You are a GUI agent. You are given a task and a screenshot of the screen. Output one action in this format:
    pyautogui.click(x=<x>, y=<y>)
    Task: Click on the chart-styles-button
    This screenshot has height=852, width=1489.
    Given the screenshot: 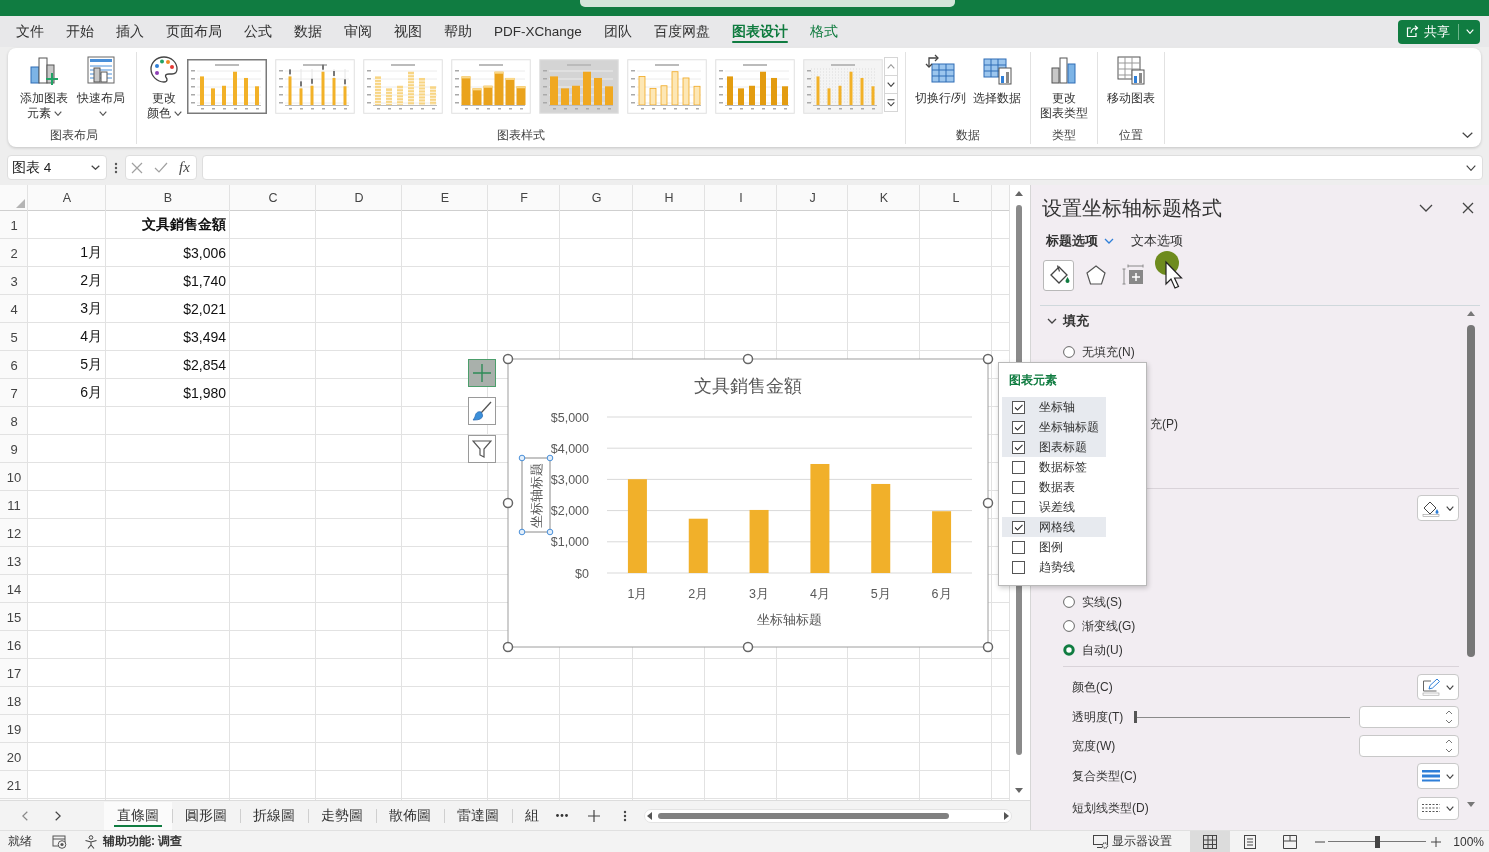 What is the action you would take?
    pyautogui.click(x=482, y=411)
    